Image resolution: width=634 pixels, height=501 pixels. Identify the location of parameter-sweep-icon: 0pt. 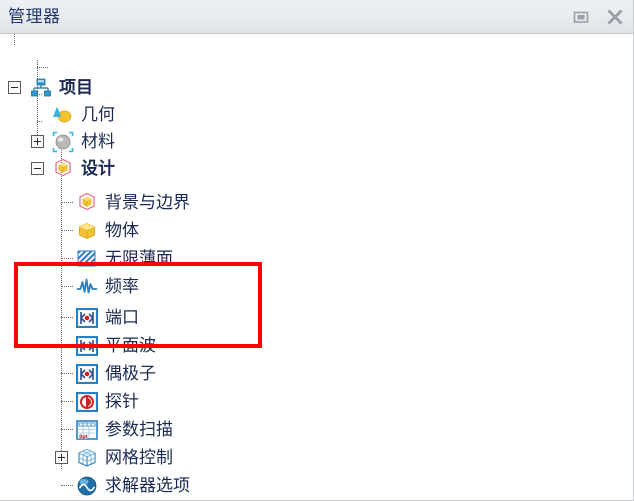
(87, 431).